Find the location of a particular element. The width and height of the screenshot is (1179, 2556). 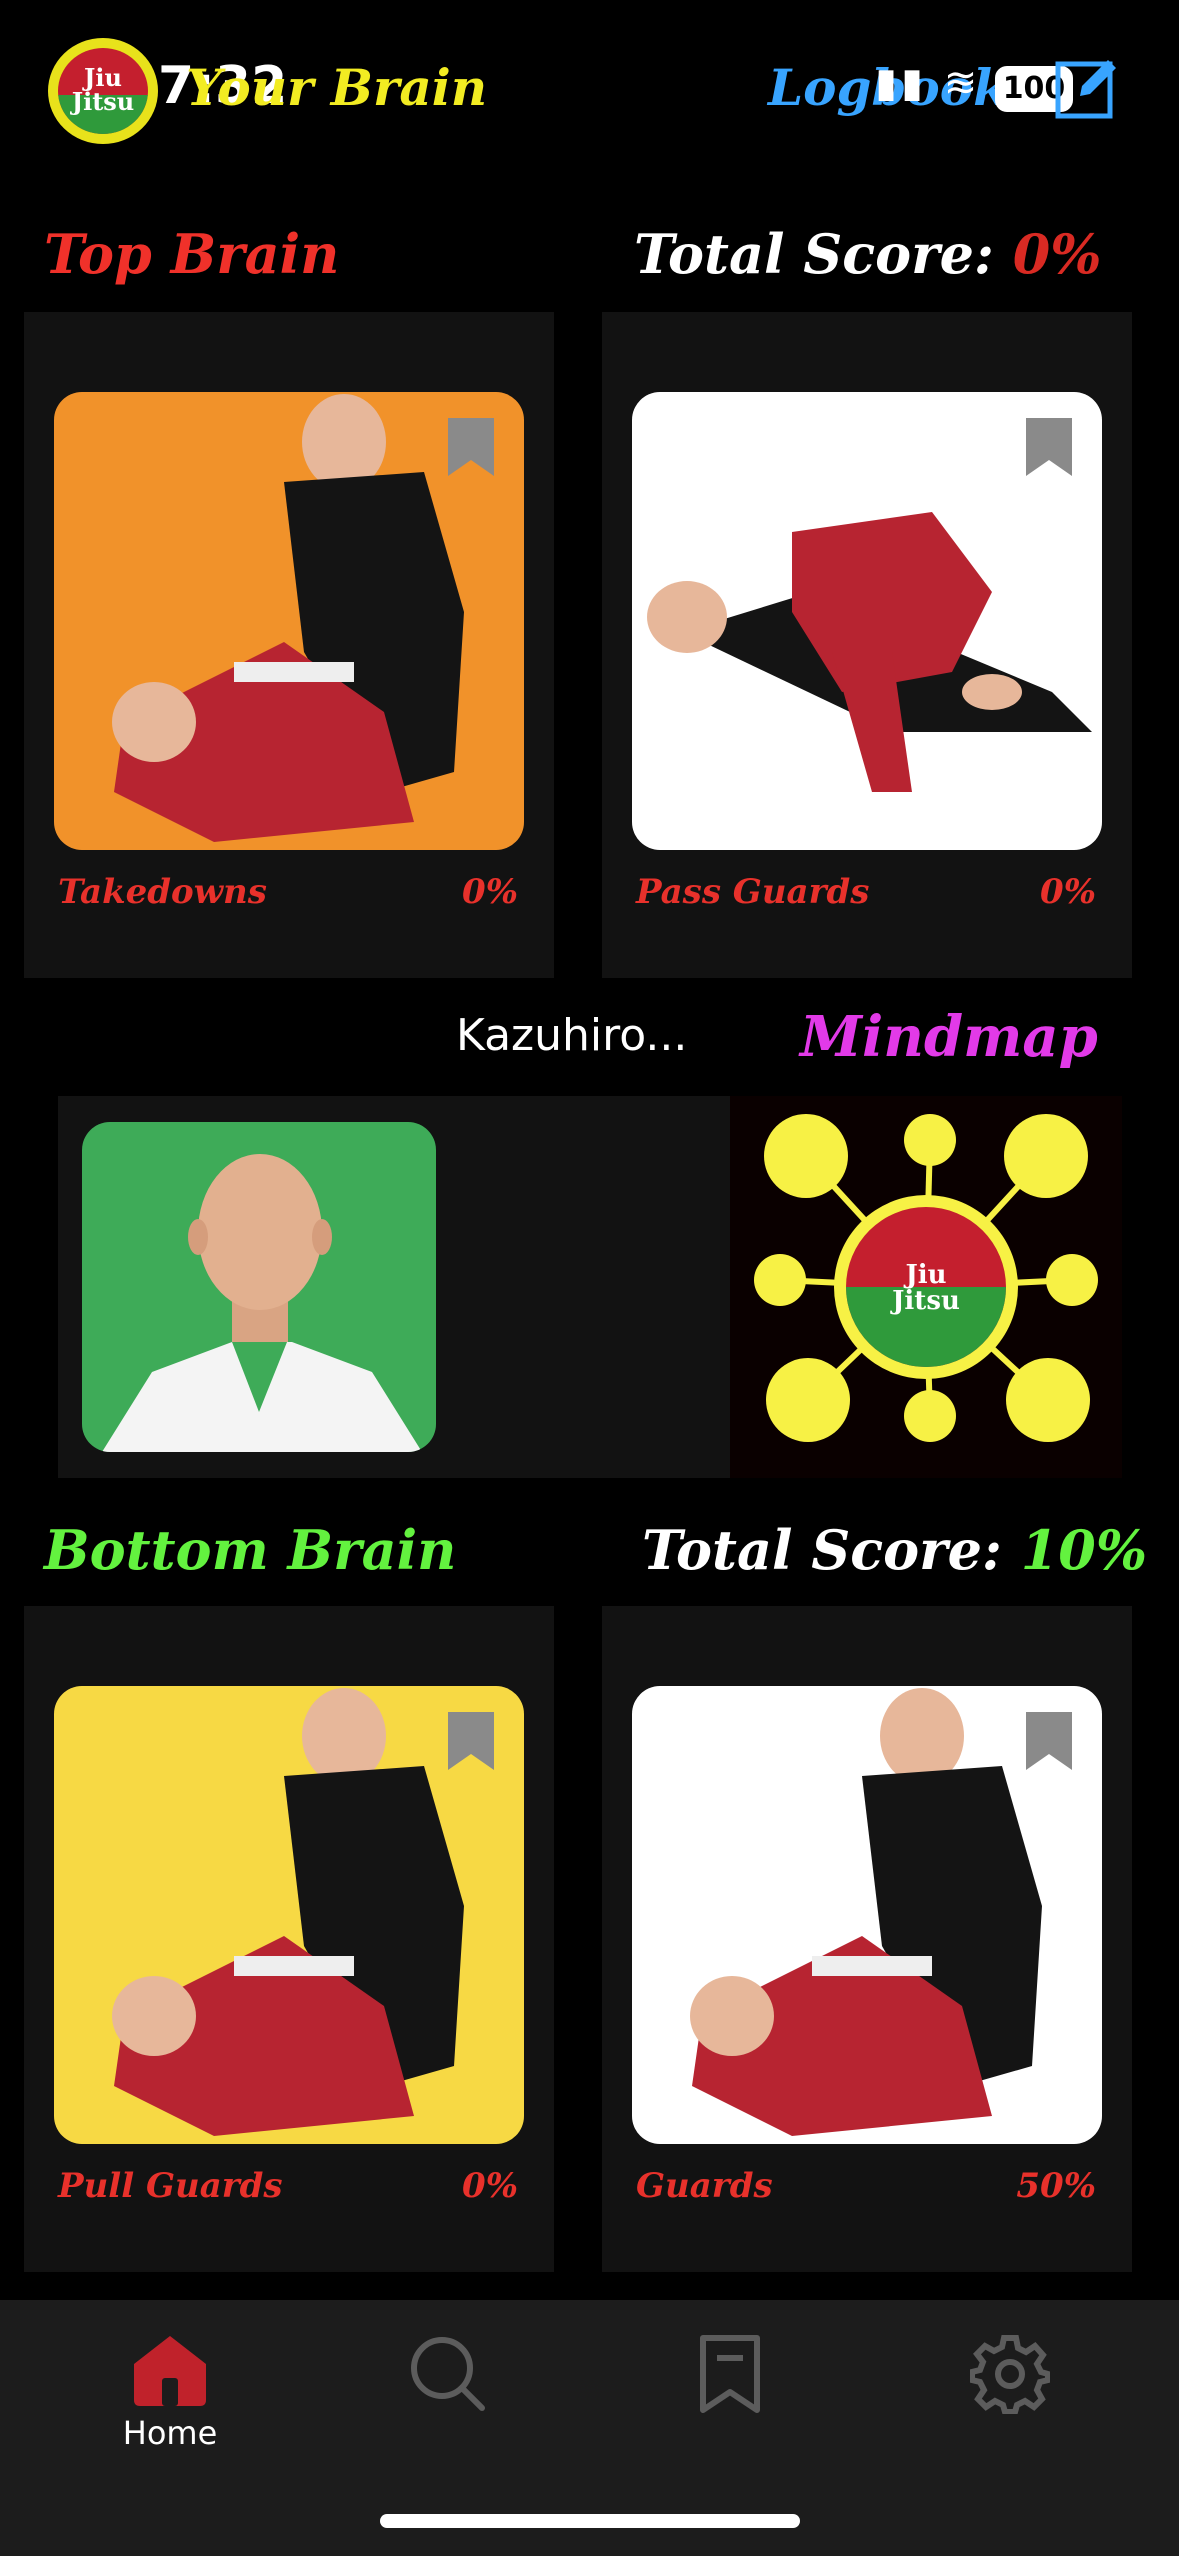

mindmap-graphic: Jiu Jitsu is located at coordinates (926, 1287).